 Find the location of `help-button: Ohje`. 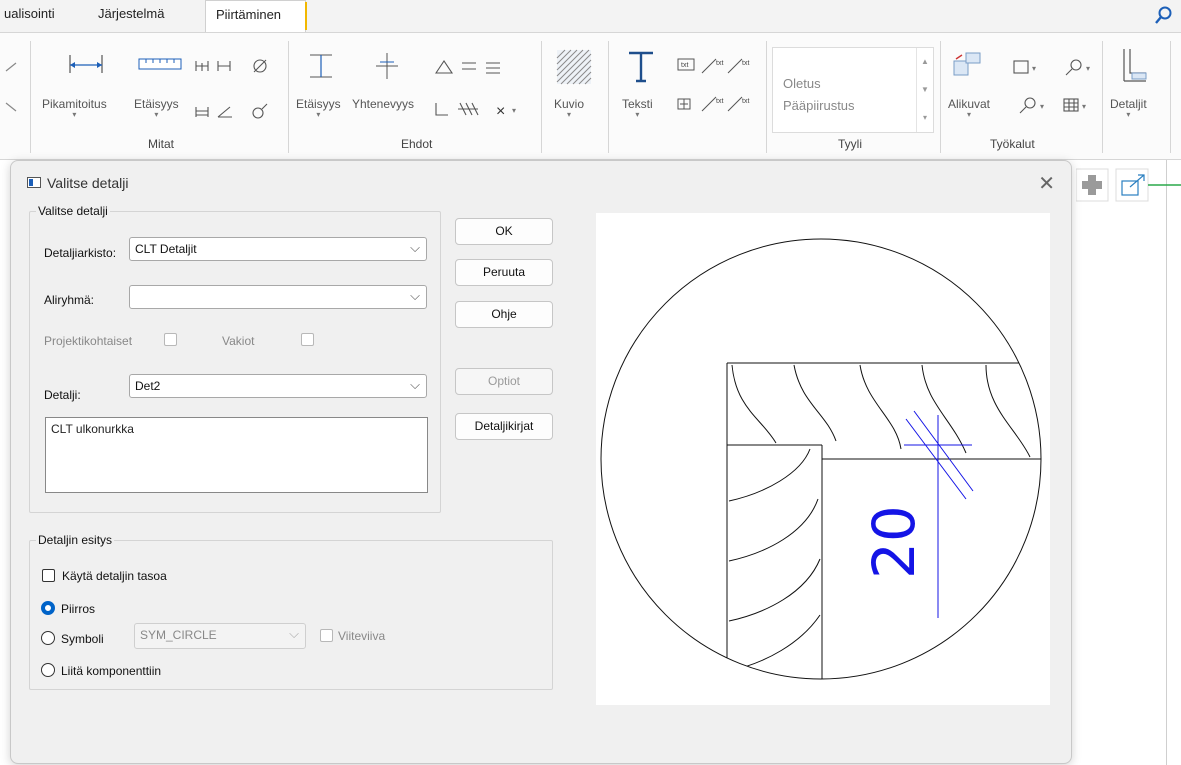

help-button: Ohje is located at coordinates (504, 314).